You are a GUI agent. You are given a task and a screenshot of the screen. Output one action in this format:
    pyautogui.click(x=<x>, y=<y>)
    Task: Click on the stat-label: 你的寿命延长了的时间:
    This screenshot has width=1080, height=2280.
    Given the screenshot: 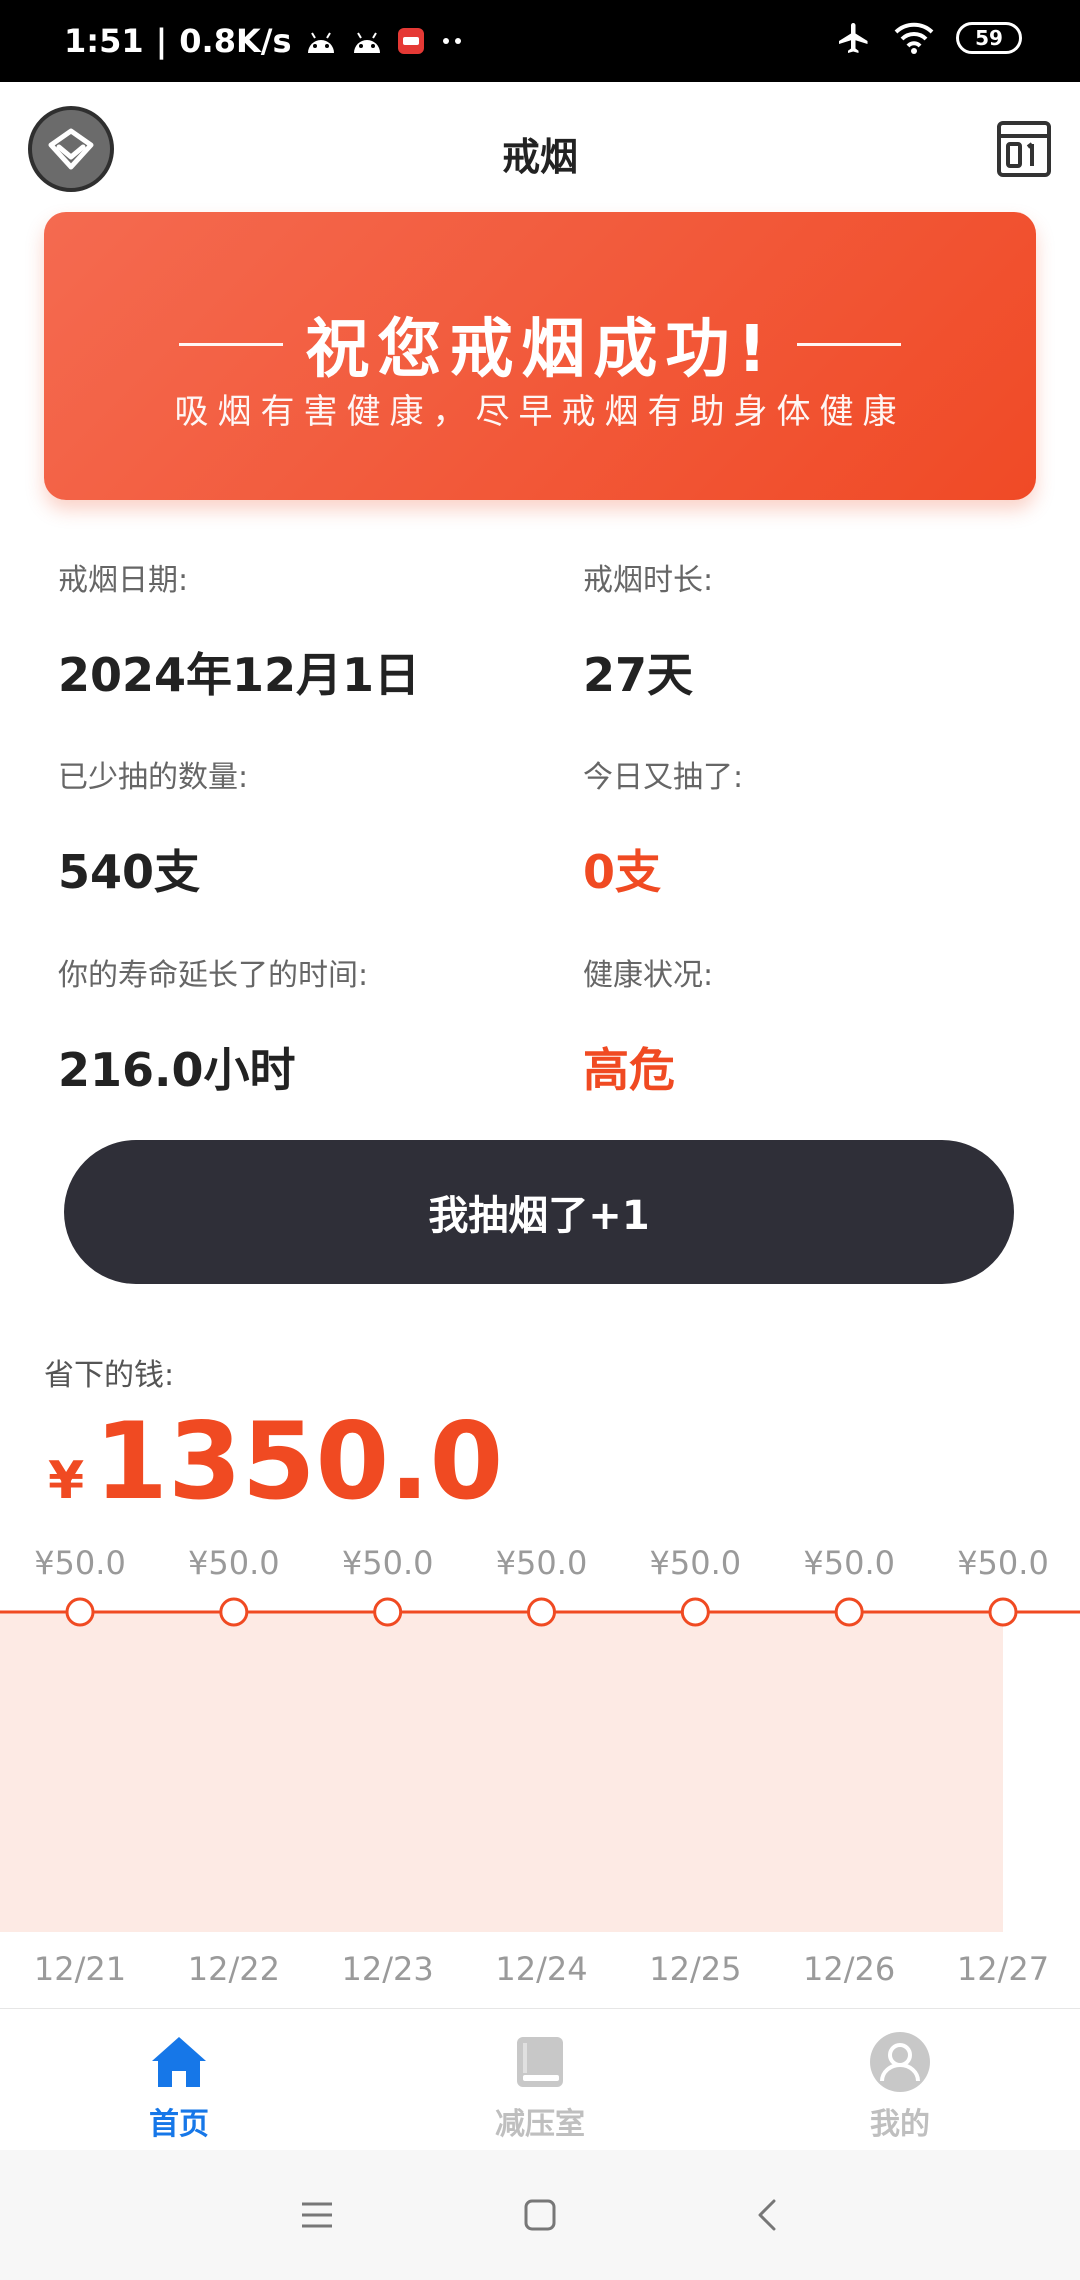 What is the action you would take?
    pyautogui.click(x=213, y=975)
    